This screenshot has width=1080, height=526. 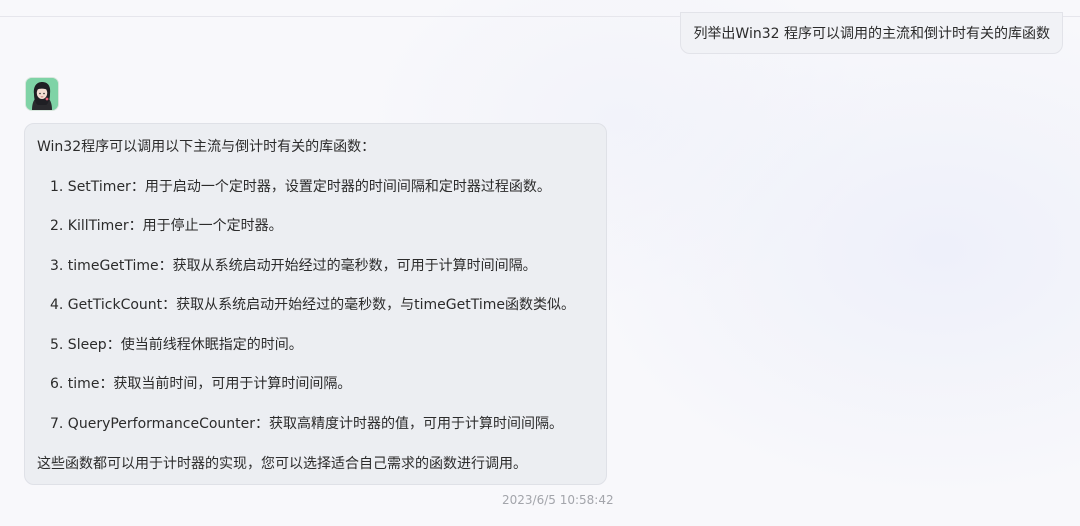 I want to click on user-message-bubble: 列举出Win32 程序可以调用的主流和倒计时有关的库函数, so click(x=871, y=33).